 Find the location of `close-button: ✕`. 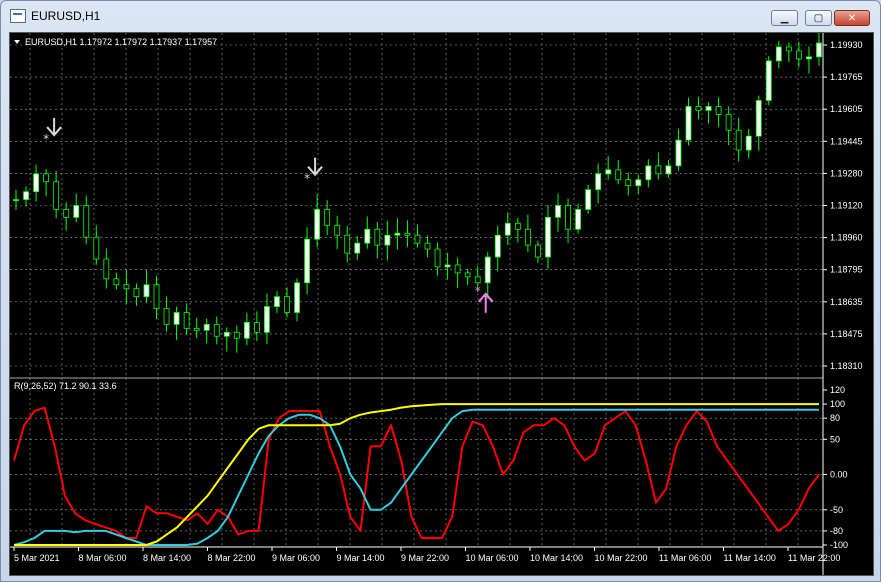

close-button: ✕ is located at coordinates (852, 18).